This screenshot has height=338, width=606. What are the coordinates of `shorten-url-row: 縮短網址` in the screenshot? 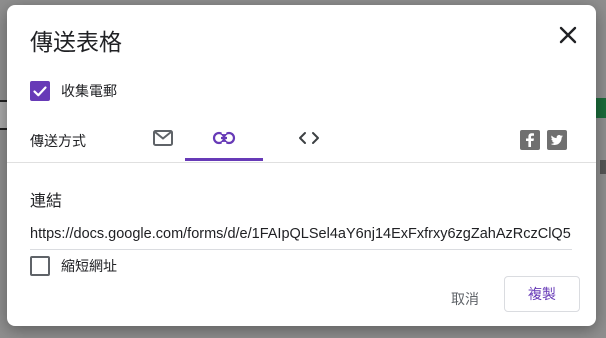 It's located at (73, 266).